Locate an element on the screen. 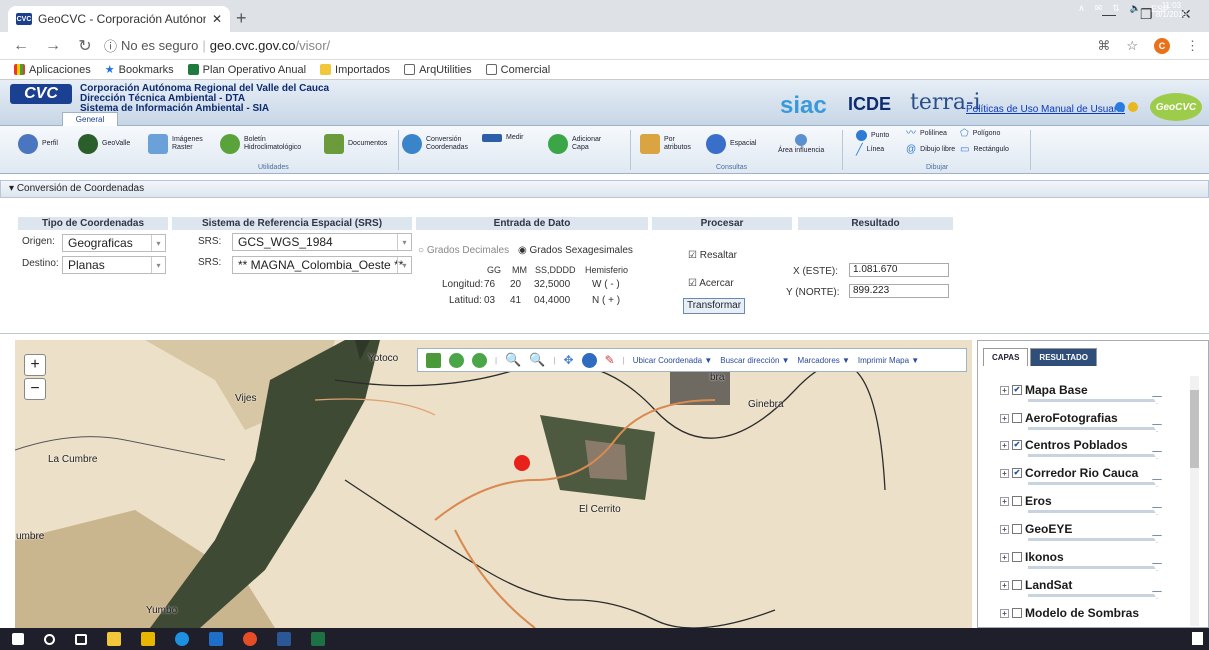  documentos-button: Documentos is located at coordinates (355, 144).